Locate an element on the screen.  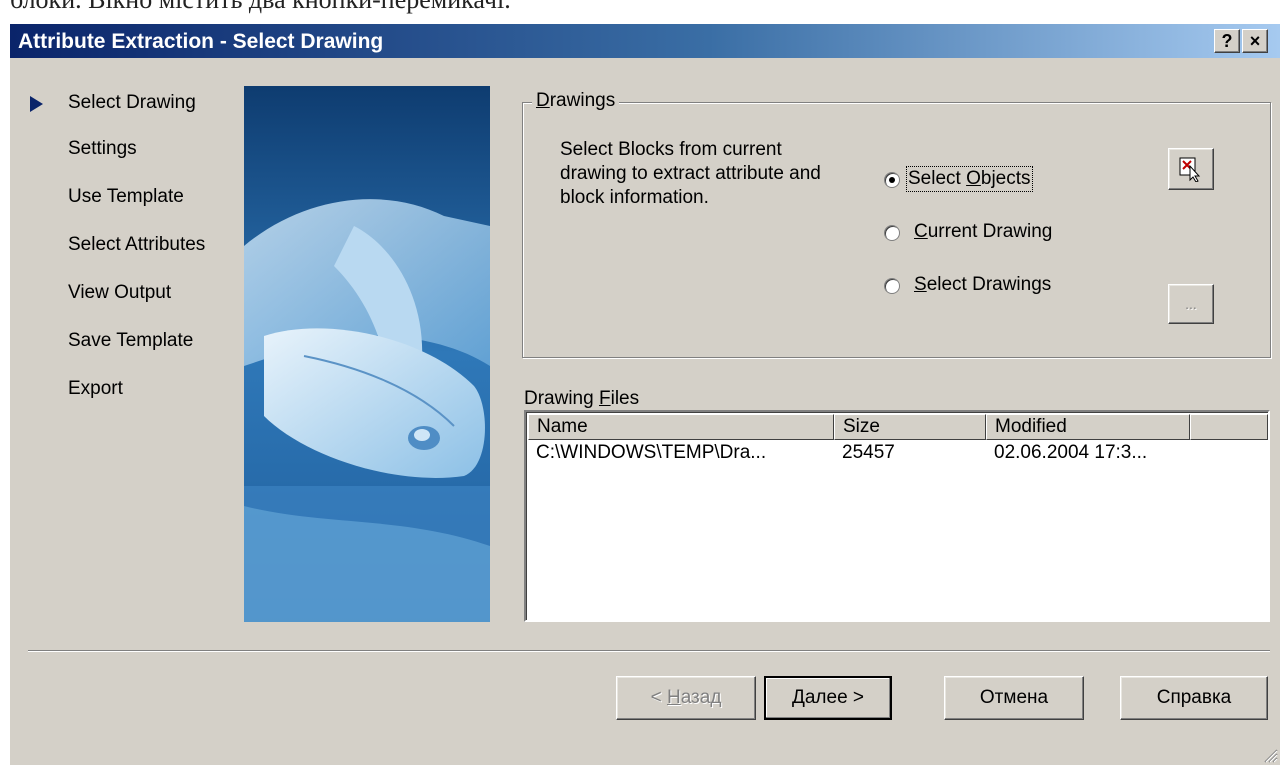
select-drawings-label: Select Drawings is located at coordinates (982, 285).